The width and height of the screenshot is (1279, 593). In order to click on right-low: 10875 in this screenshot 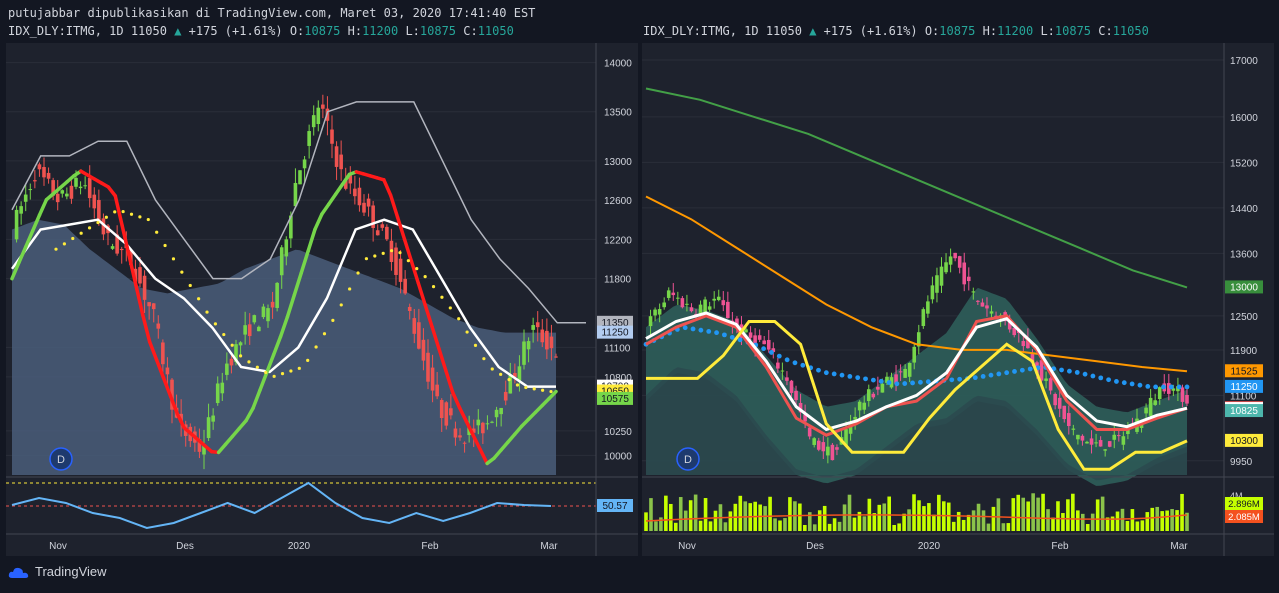, I will do `click(1073, 31)`.